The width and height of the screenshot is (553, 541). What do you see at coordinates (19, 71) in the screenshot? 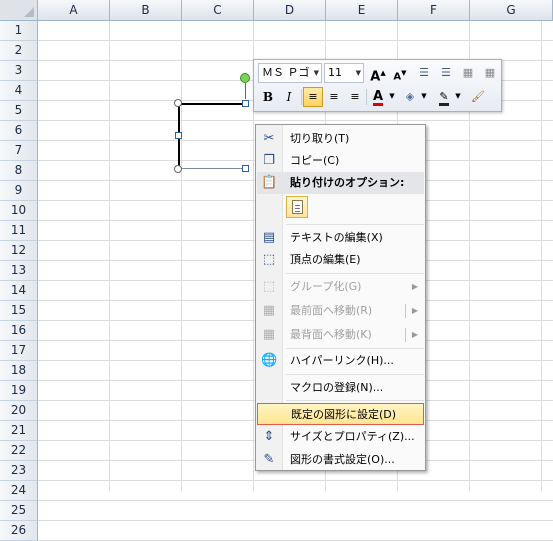
I see `row-header: 3` at bounding box center [19, 71].